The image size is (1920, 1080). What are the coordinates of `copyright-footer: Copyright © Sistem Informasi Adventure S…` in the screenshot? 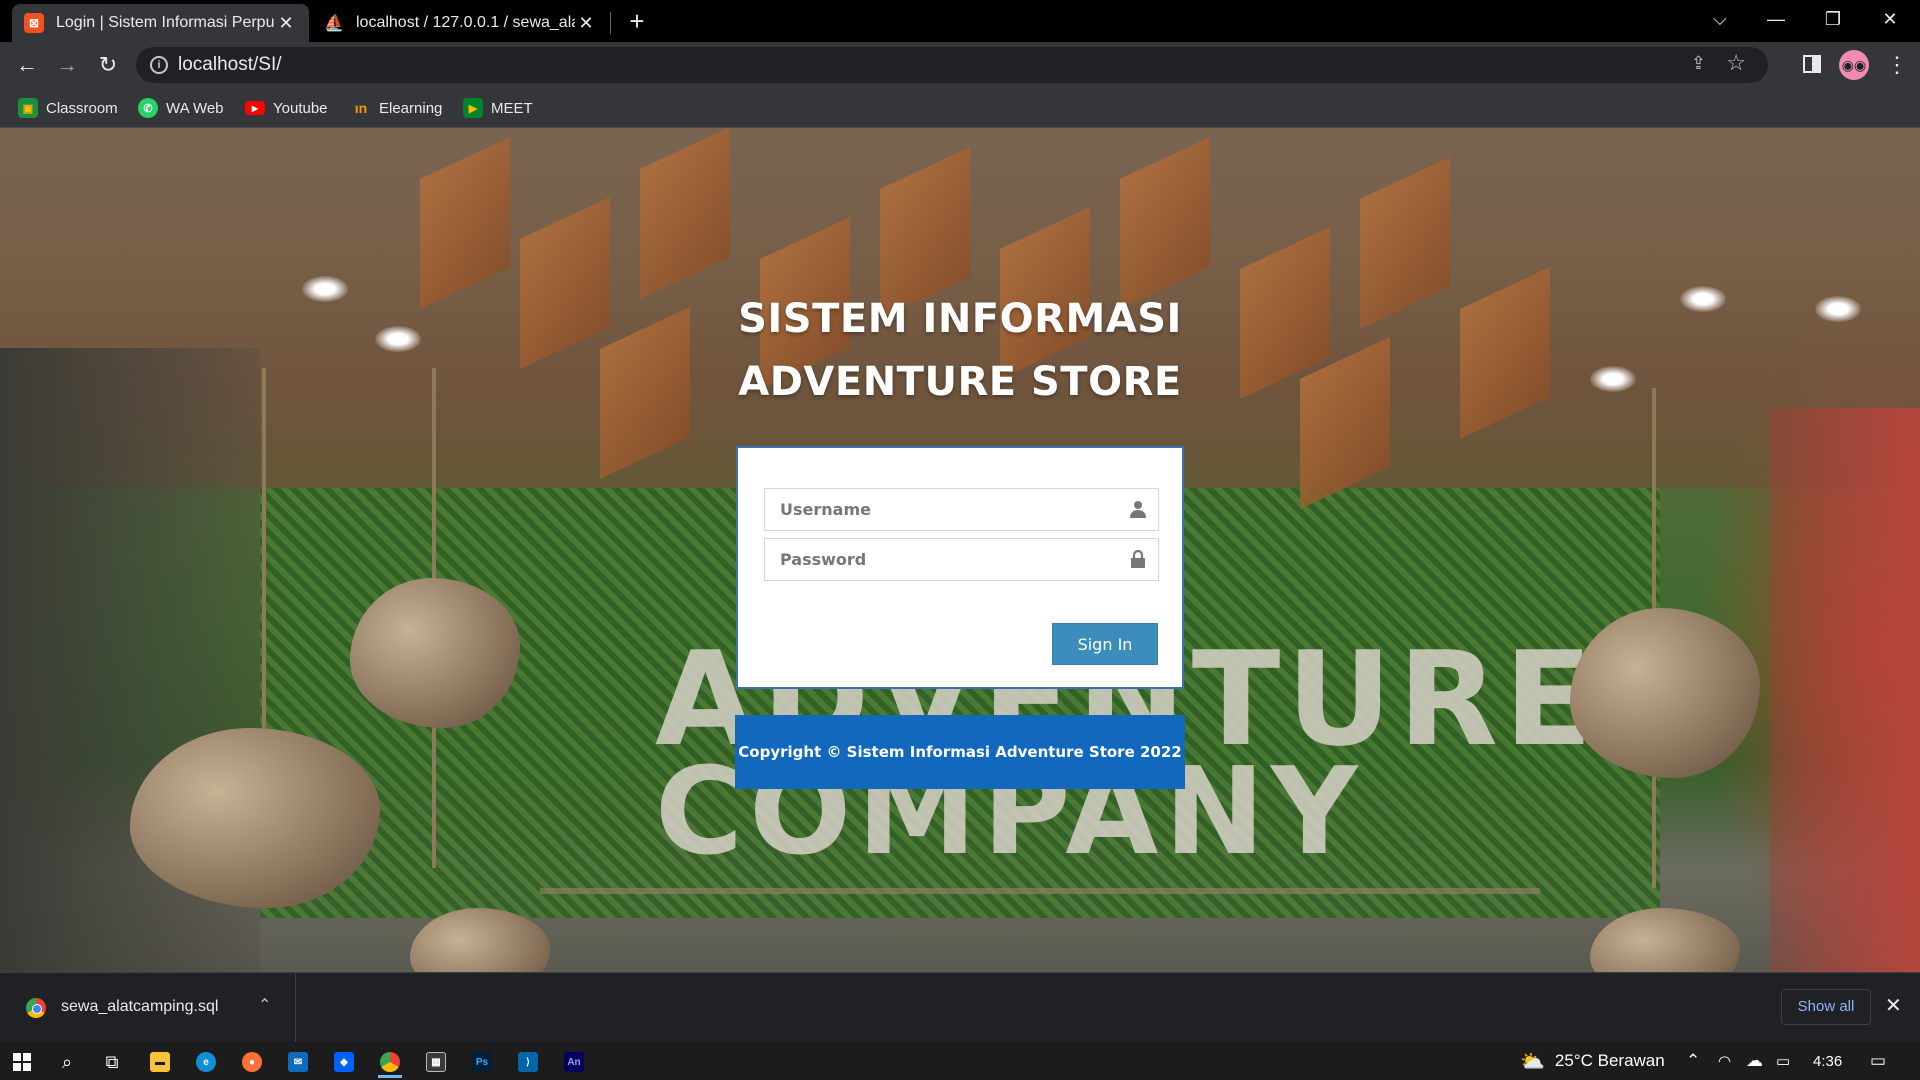 It's located at (960, 752).